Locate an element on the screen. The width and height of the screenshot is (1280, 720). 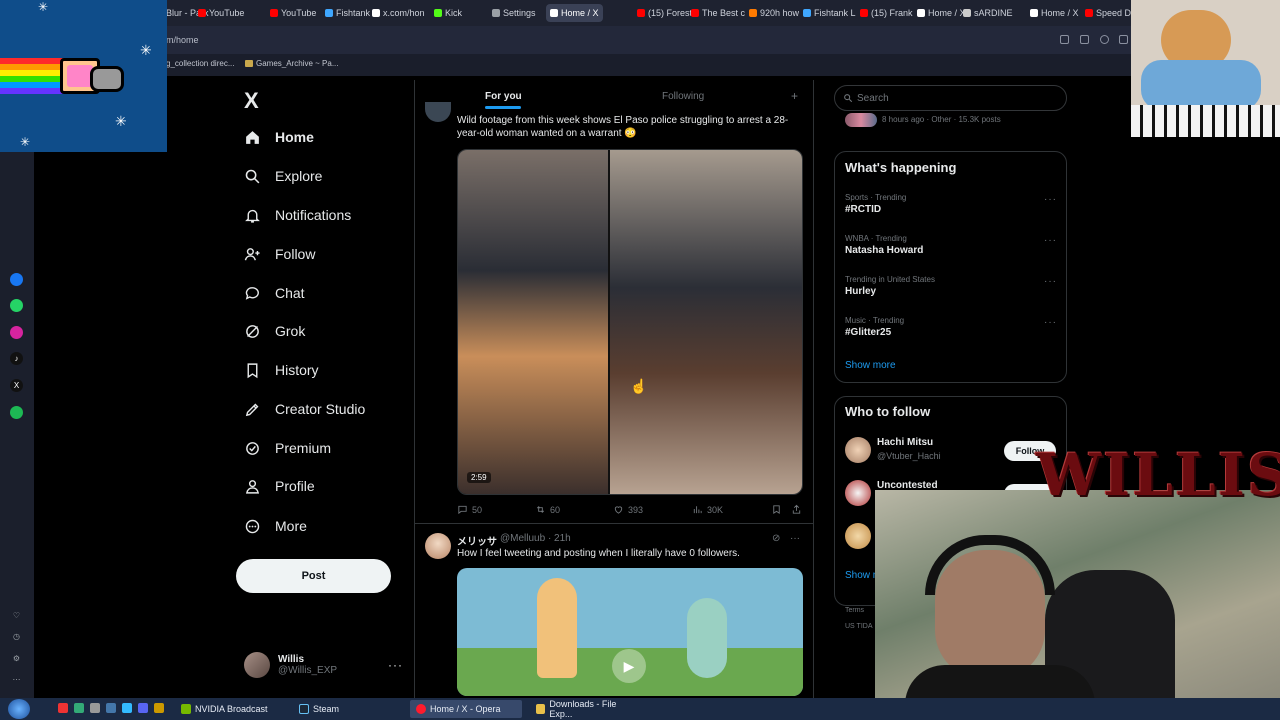
plus-icon: + is located at coordinates (794, 96).